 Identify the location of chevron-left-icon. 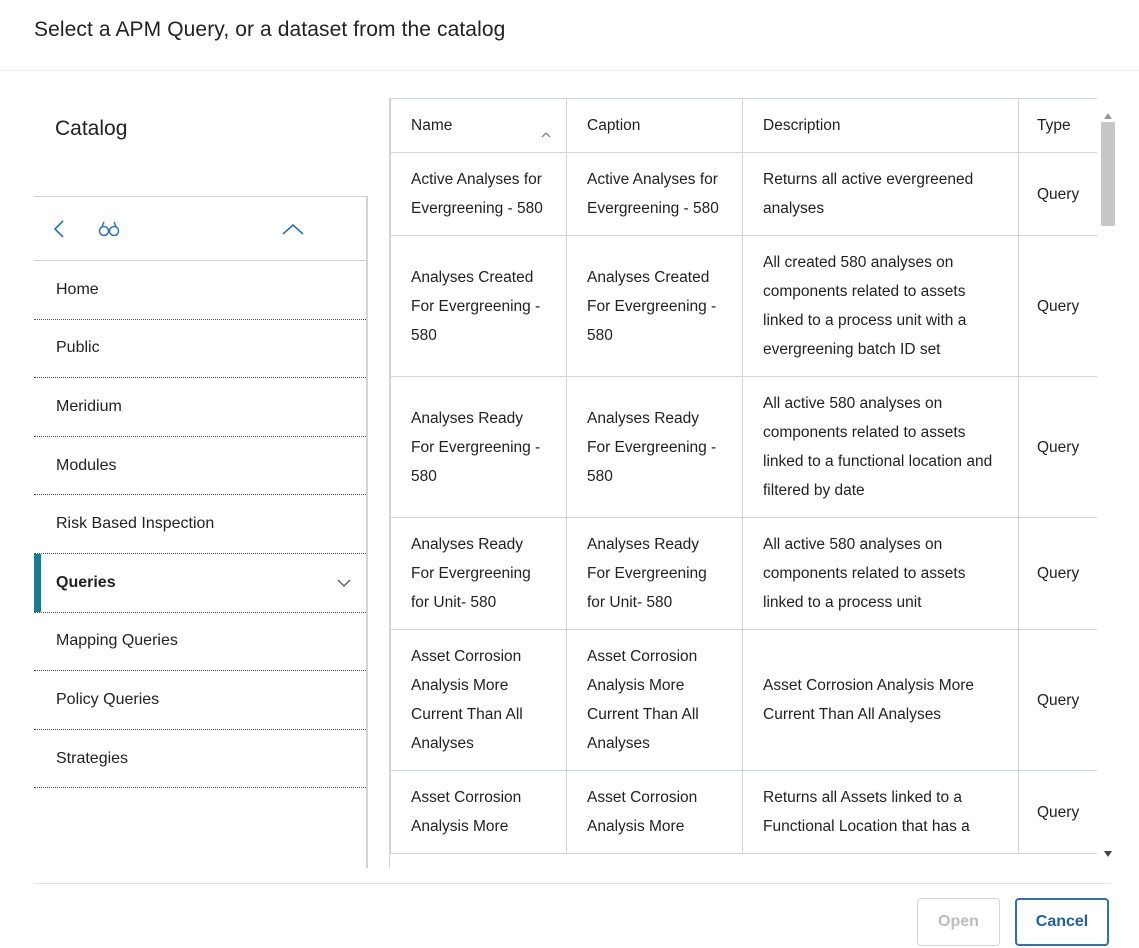
(60, 229).